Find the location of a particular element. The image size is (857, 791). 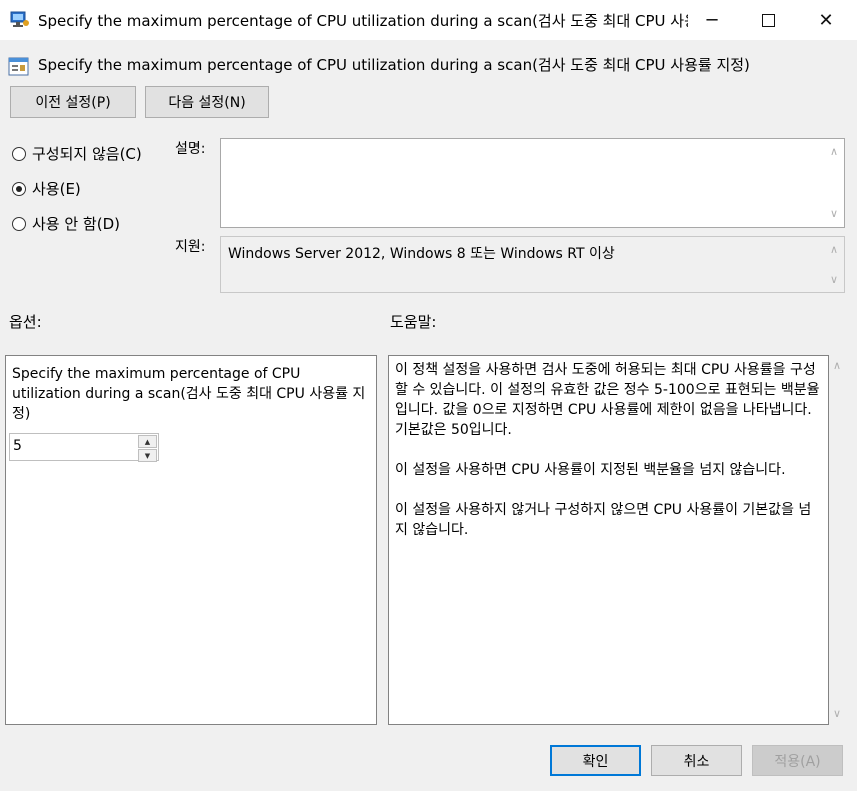

close-button: ✕ is located at coordinates (826, 20).